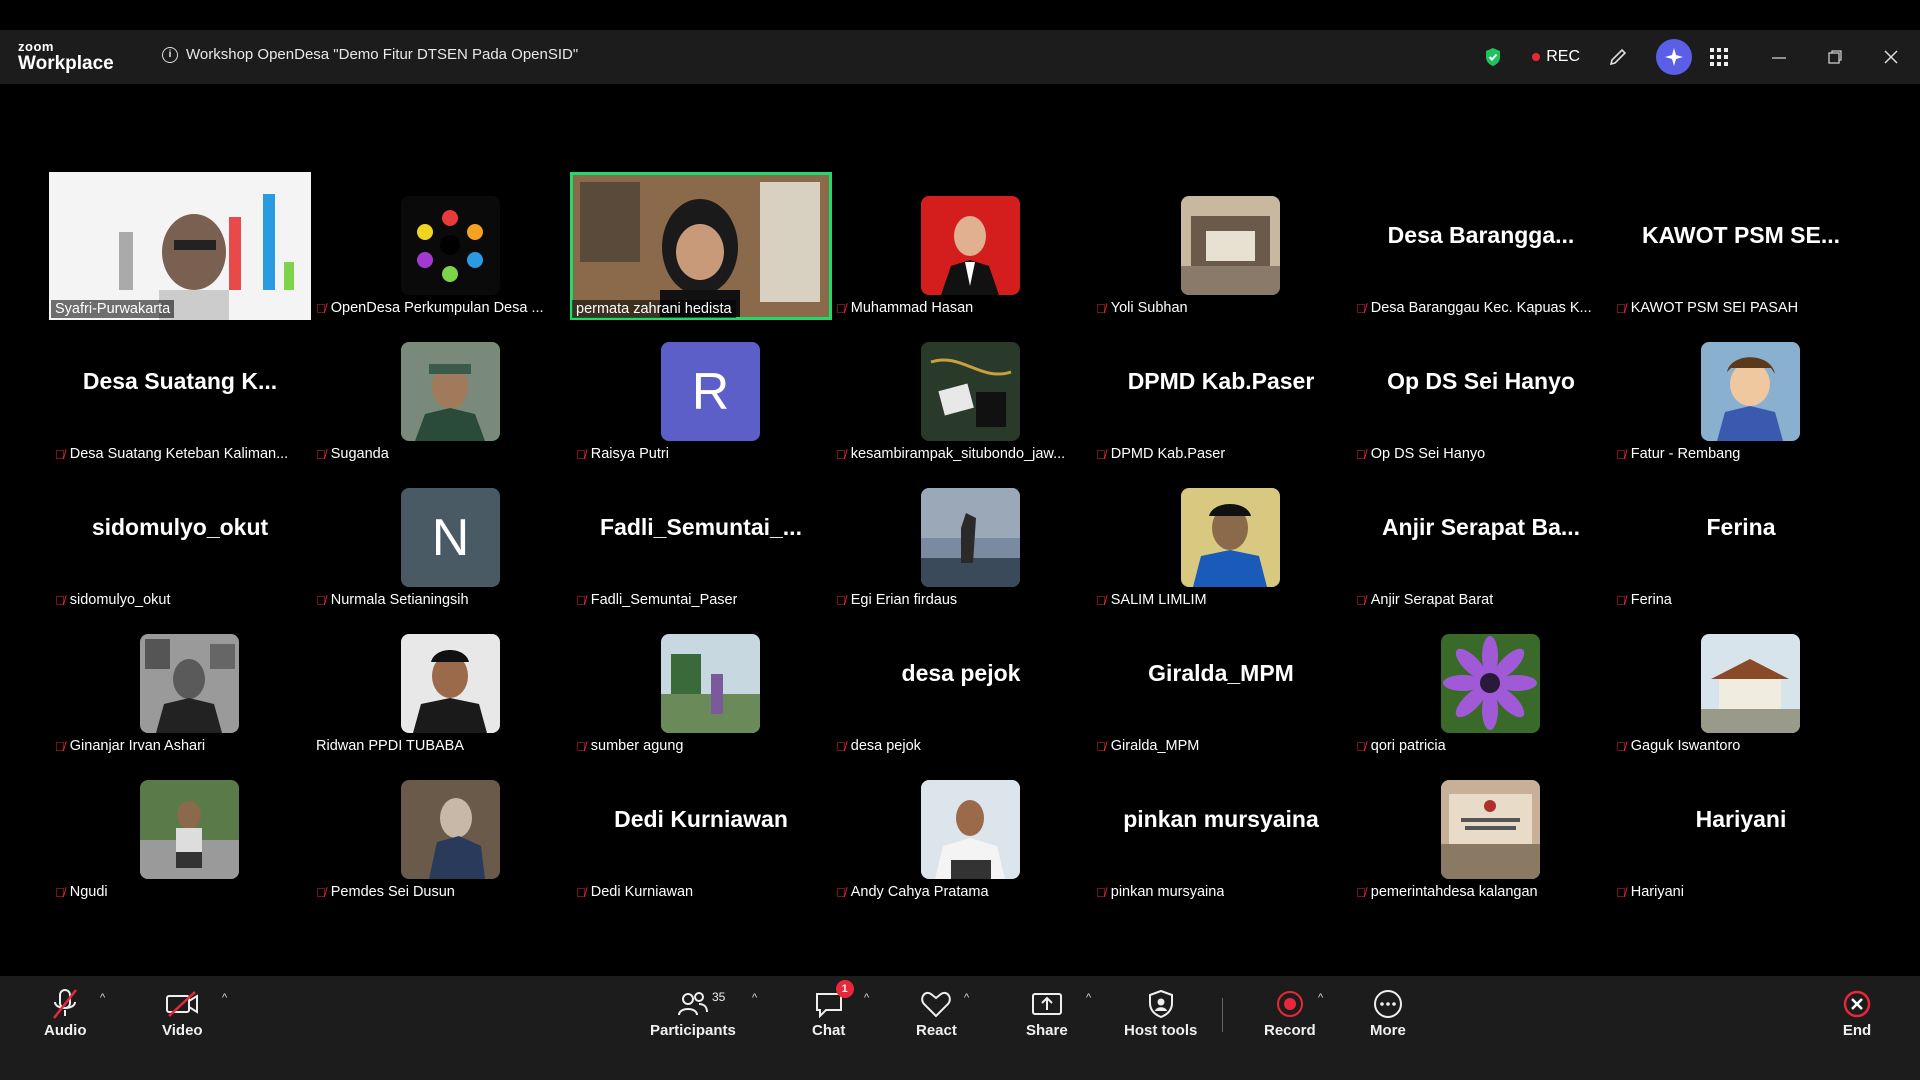 This screenshot has height=1080, width=1920. Describe the element at coordinates (1221, 538) in the screenshot. I see `participant-tile: 🎙̸ SALIM LIMLIM` at that location.